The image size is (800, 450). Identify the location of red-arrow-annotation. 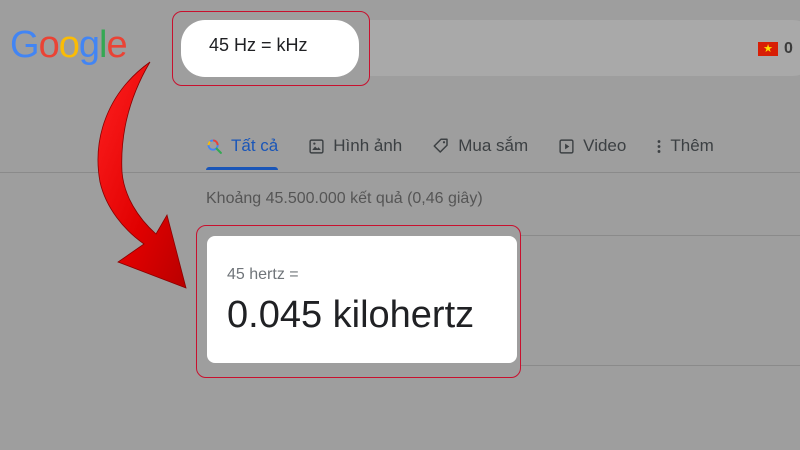
(142, 175).